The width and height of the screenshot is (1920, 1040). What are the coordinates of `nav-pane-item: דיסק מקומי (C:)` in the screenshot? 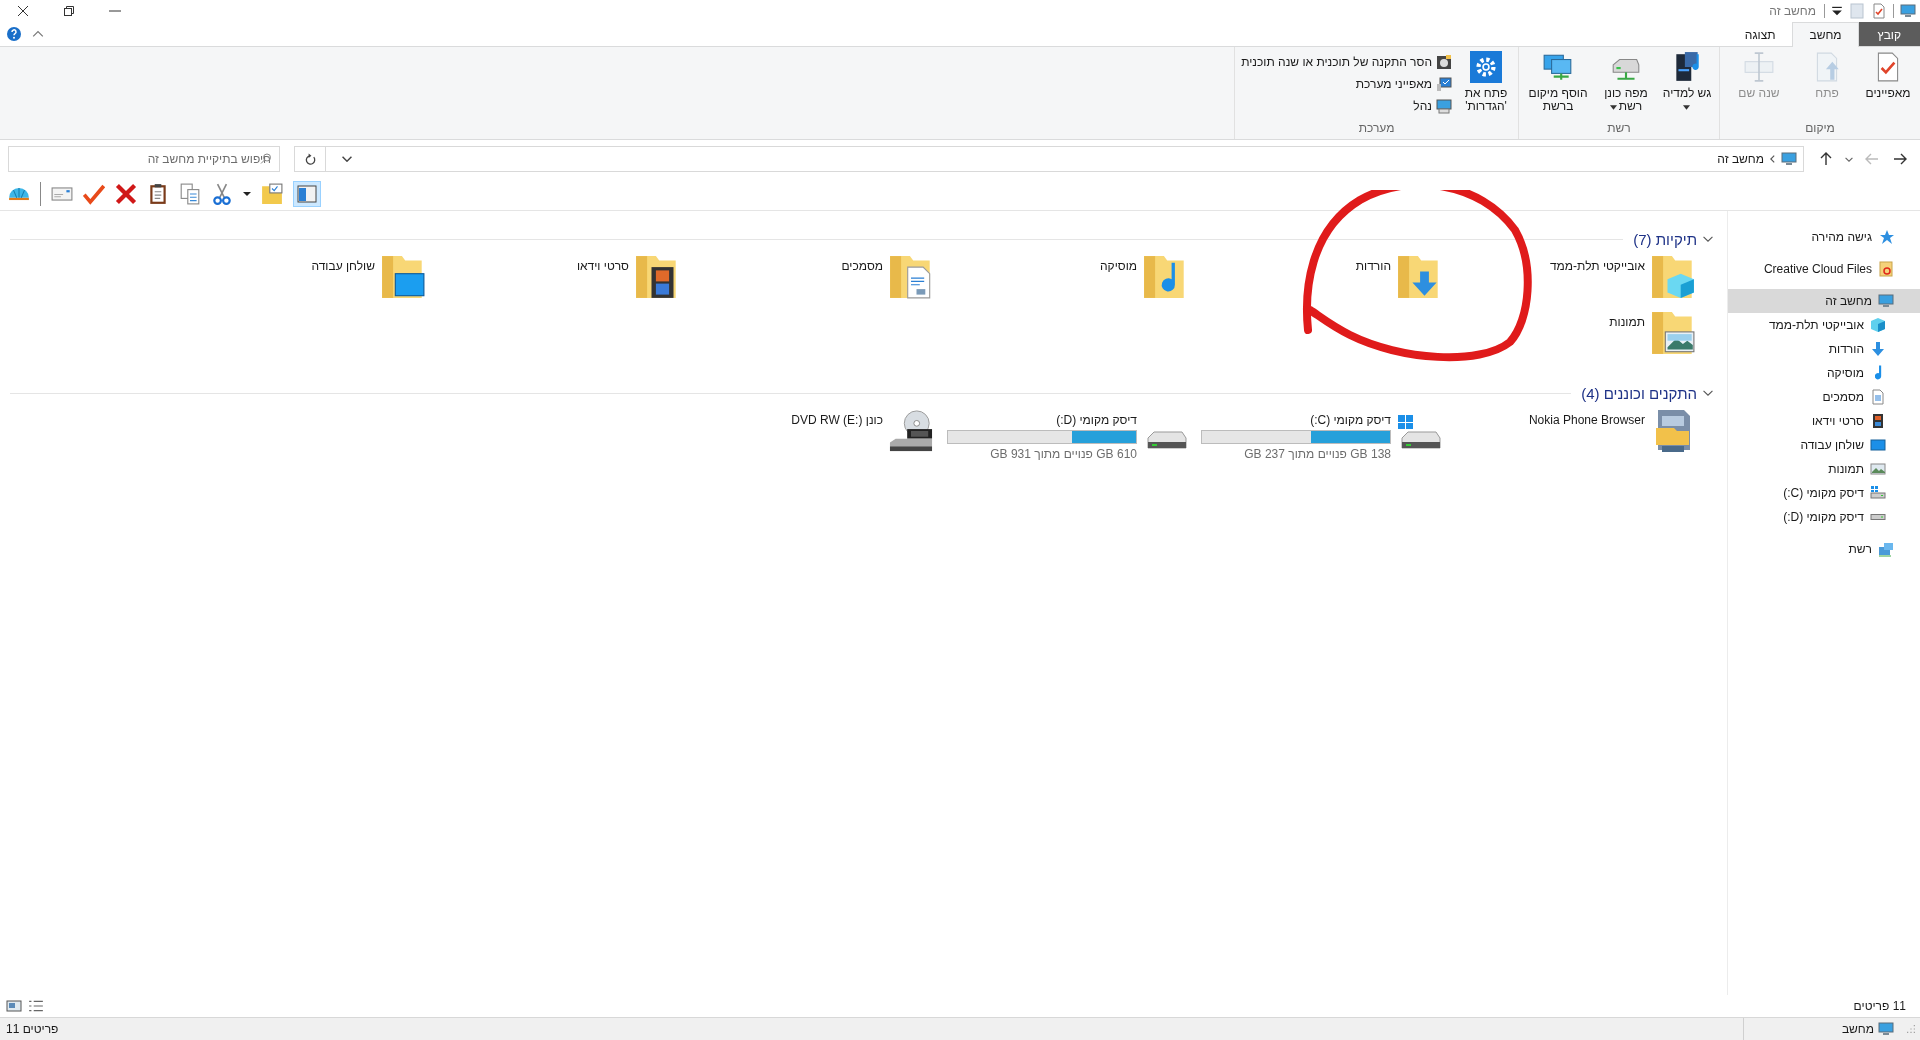 It's located at (1824, 493).